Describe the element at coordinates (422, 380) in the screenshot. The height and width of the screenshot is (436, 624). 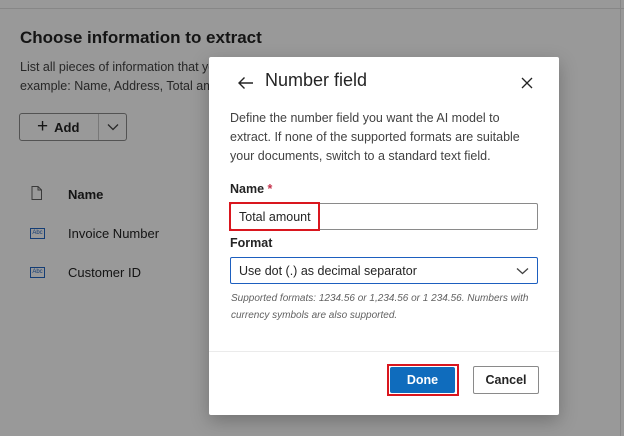
I see `done-button: Done` at that location.